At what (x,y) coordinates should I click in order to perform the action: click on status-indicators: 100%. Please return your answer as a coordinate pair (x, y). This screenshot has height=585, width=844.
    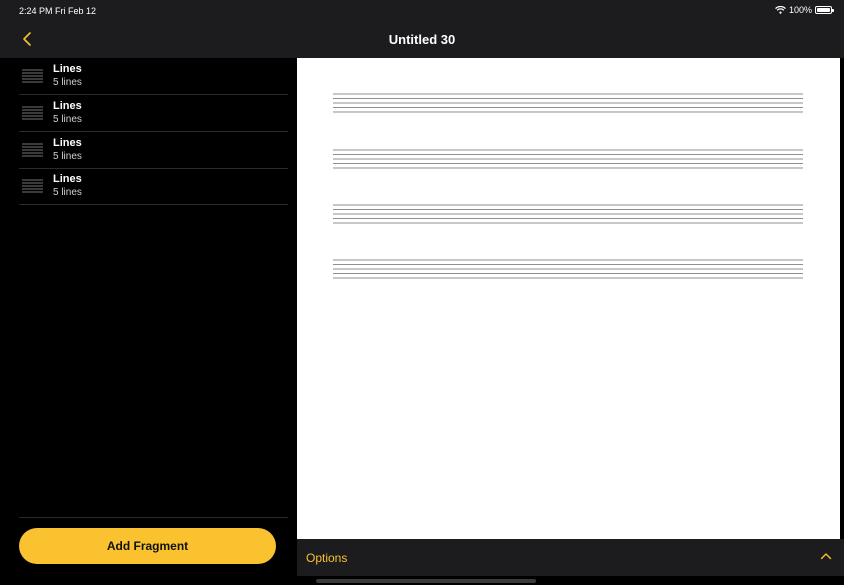
    Looking at the image, I should click on (804, 10).